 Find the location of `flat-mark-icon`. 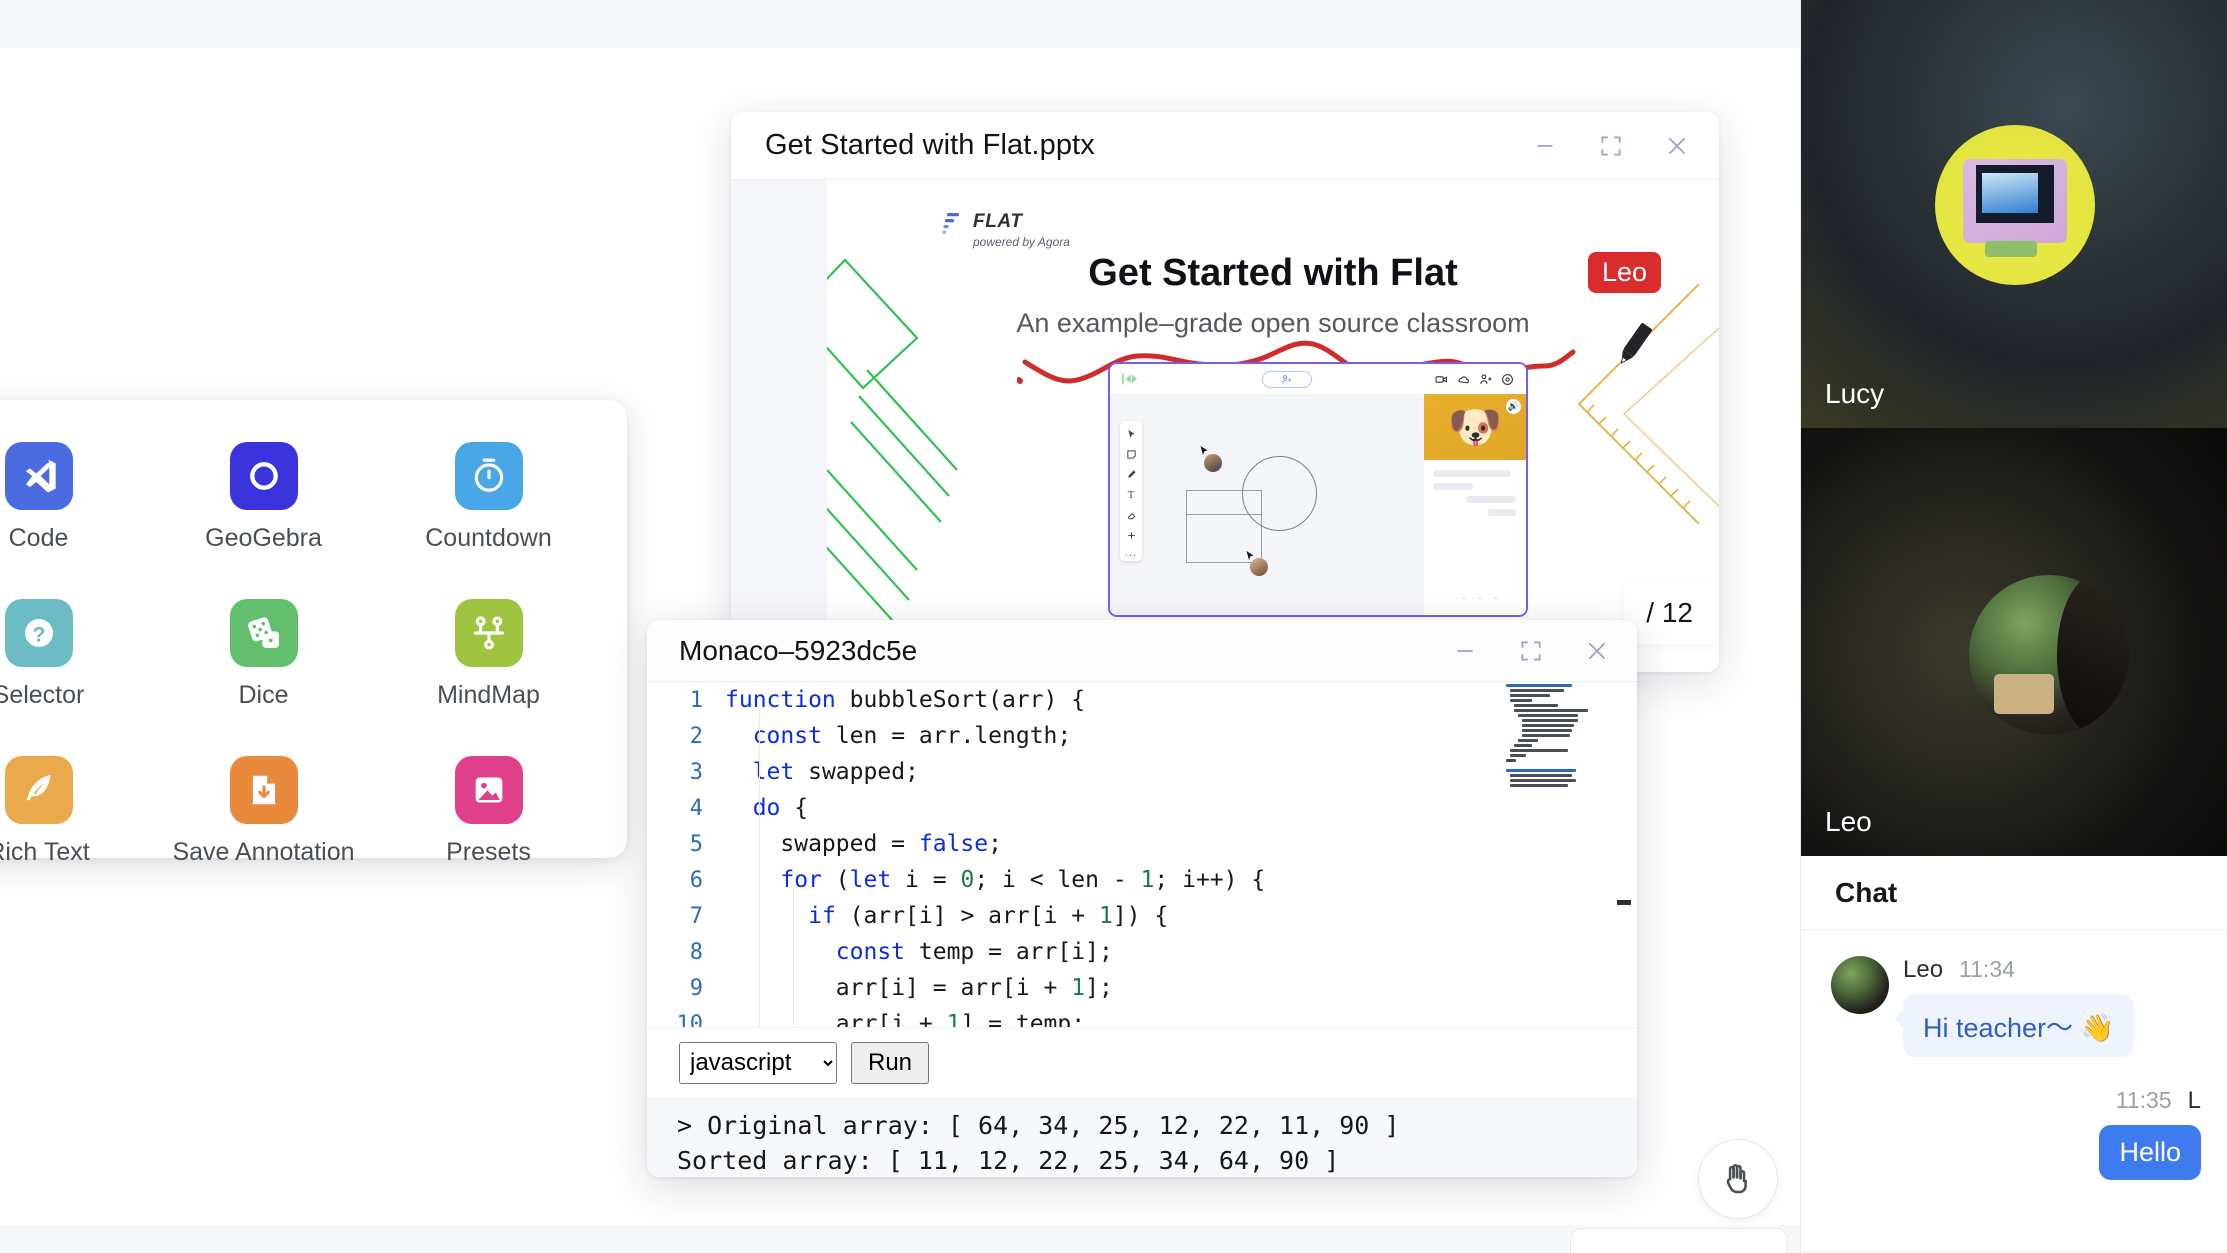

flat-mark-icon is located at coordinates (950, 223).